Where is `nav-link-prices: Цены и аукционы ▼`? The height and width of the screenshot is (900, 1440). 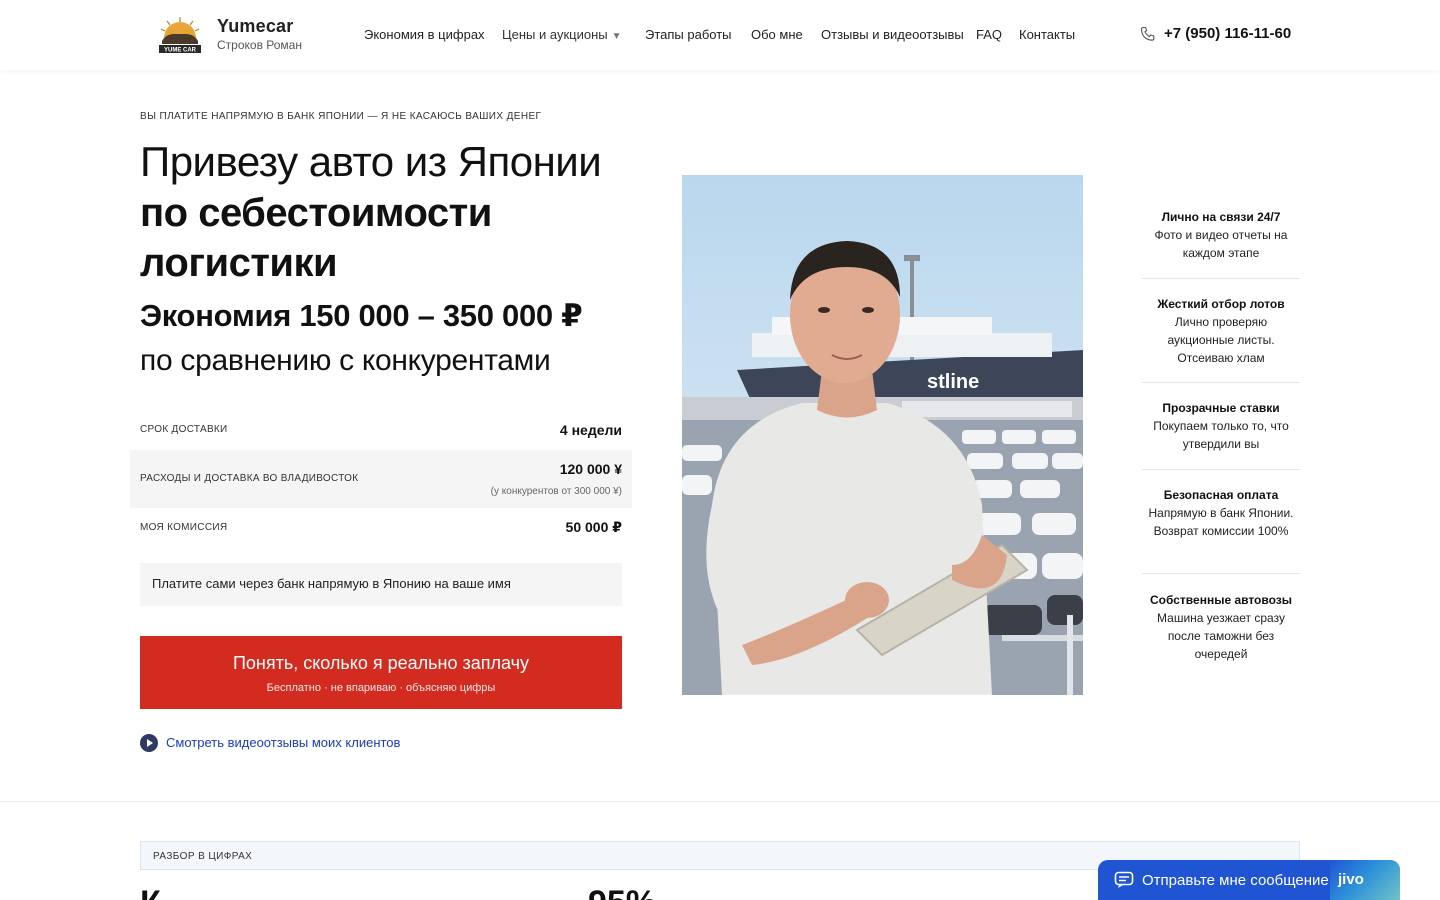
nav-link-prices: Цены и аукционы ▼ is located at coordinates (562, 34).